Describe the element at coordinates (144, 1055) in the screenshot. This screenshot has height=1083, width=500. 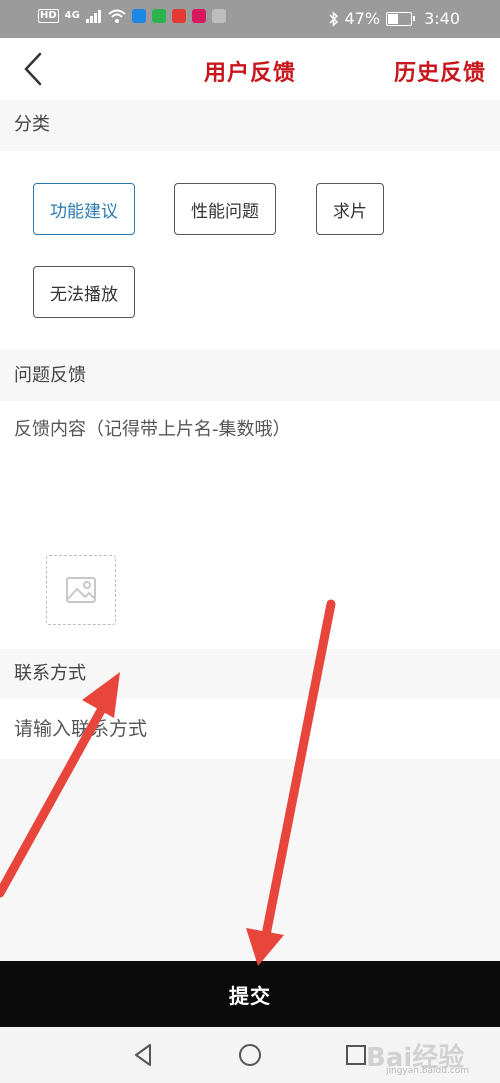
I see `triangle-back-icon` at that location.